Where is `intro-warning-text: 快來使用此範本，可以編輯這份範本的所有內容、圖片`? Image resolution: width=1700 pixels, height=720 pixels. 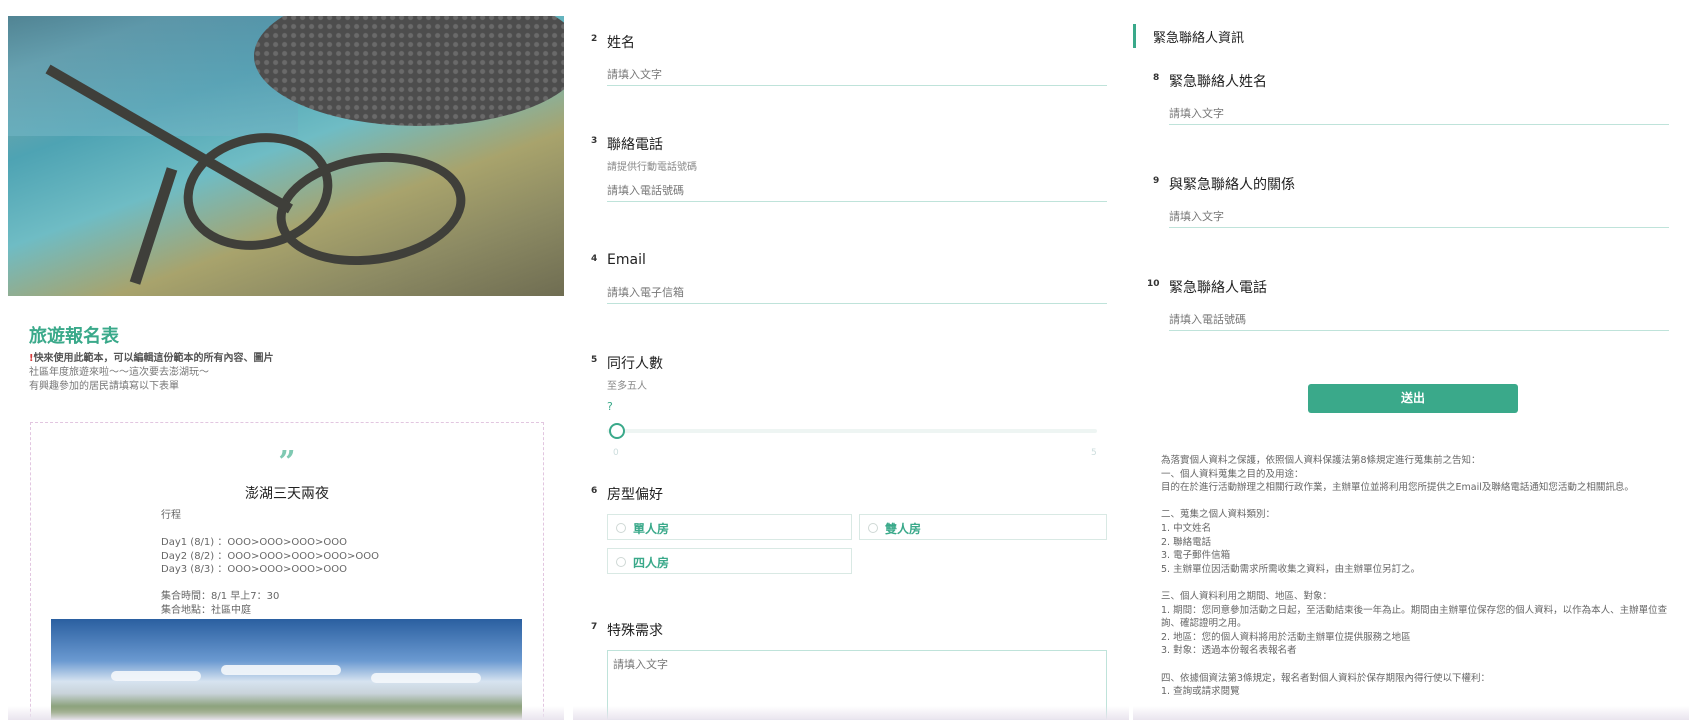
intro-warning-text: 快來使用此範本，可以編輯這份範本的所有內容、圖片 is located at coordinates (153, 358).